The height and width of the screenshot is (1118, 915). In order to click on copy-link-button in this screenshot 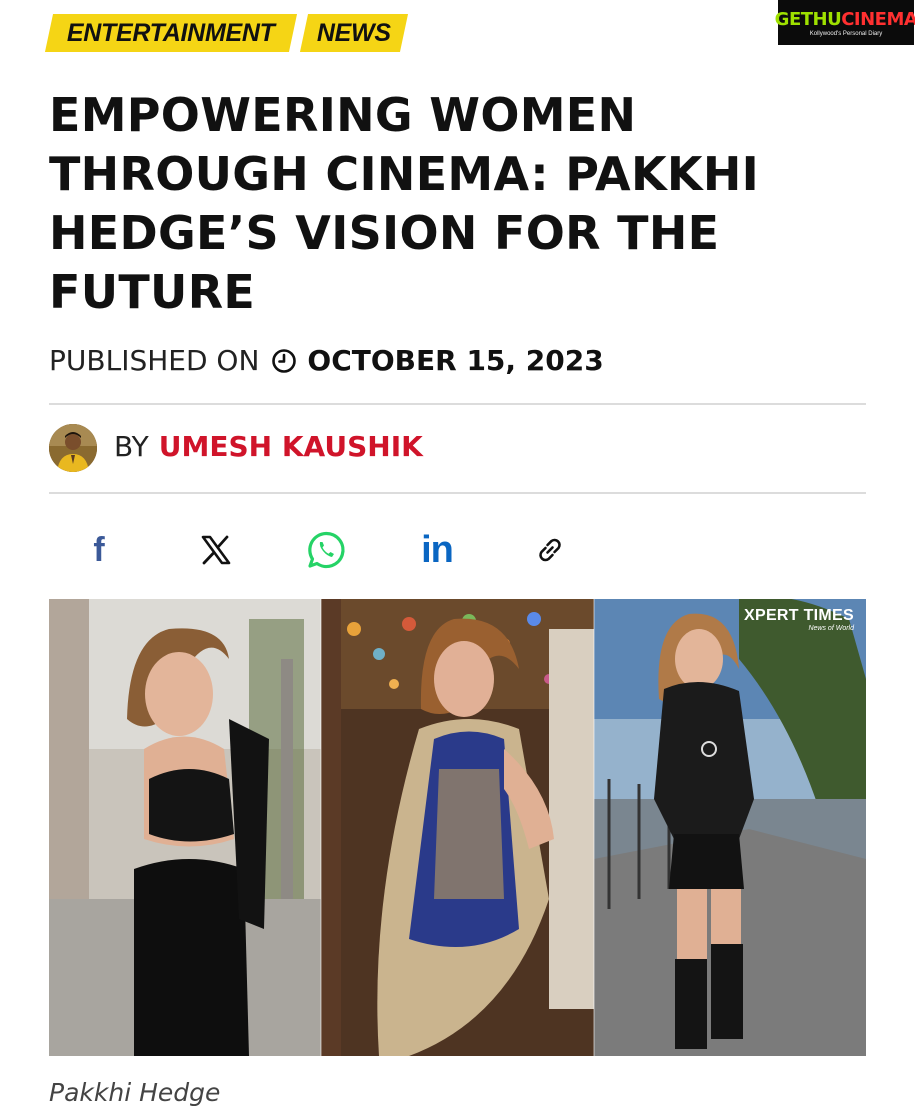, I will do `click(550, 550)`.